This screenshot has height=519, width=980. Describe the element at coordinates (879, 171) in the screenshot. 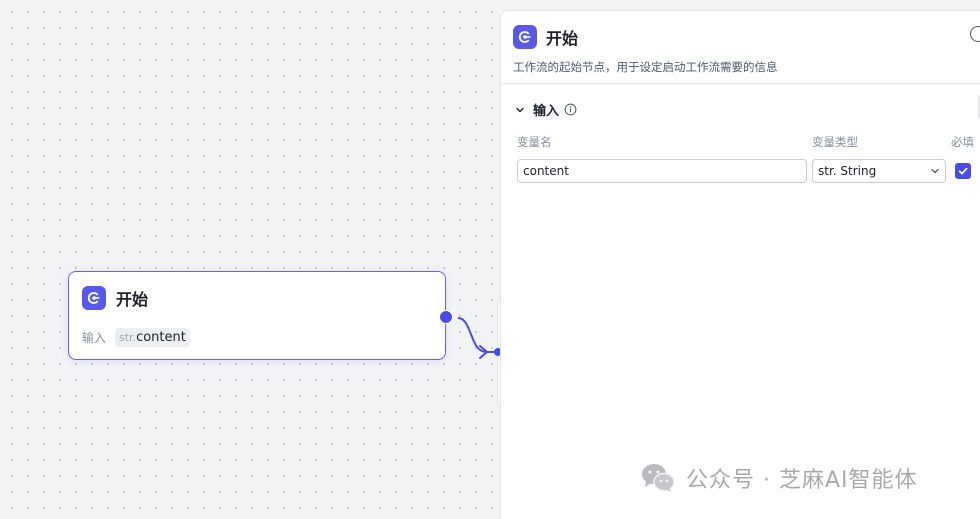

I see `variable-type-select: str. String` at that location.